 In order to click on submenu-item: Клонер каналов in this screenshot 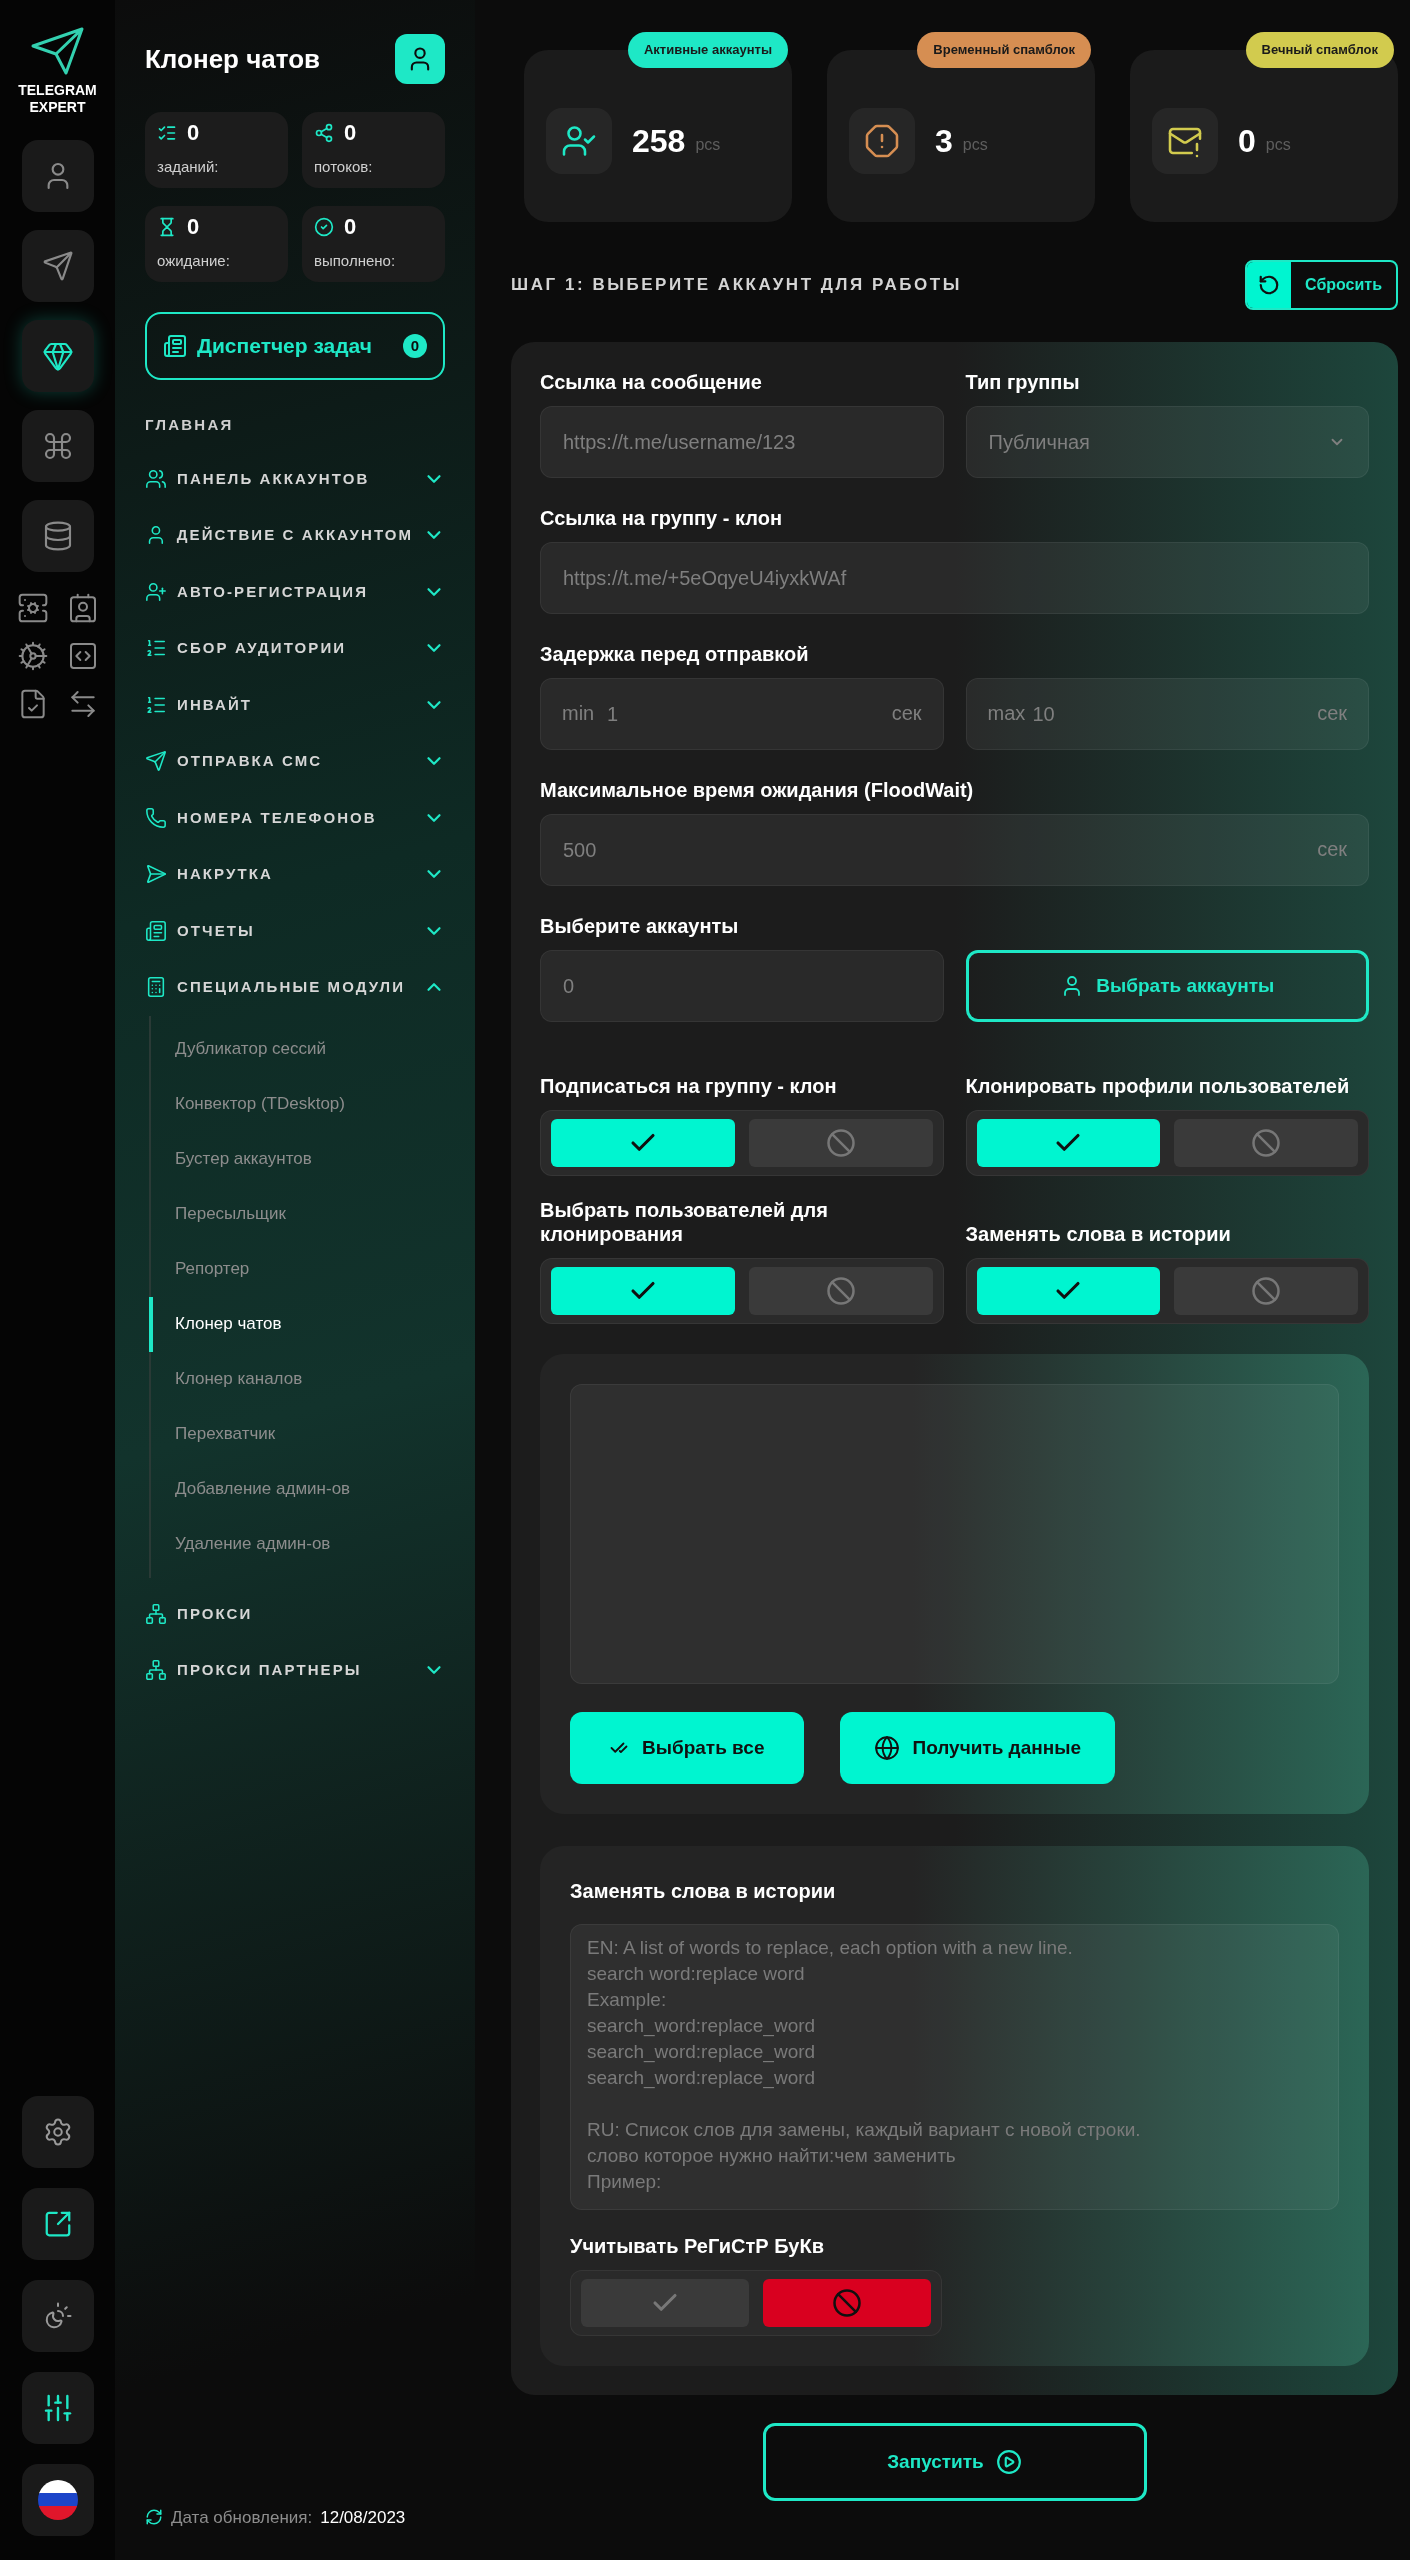, I will do `click(297, 1379)`.